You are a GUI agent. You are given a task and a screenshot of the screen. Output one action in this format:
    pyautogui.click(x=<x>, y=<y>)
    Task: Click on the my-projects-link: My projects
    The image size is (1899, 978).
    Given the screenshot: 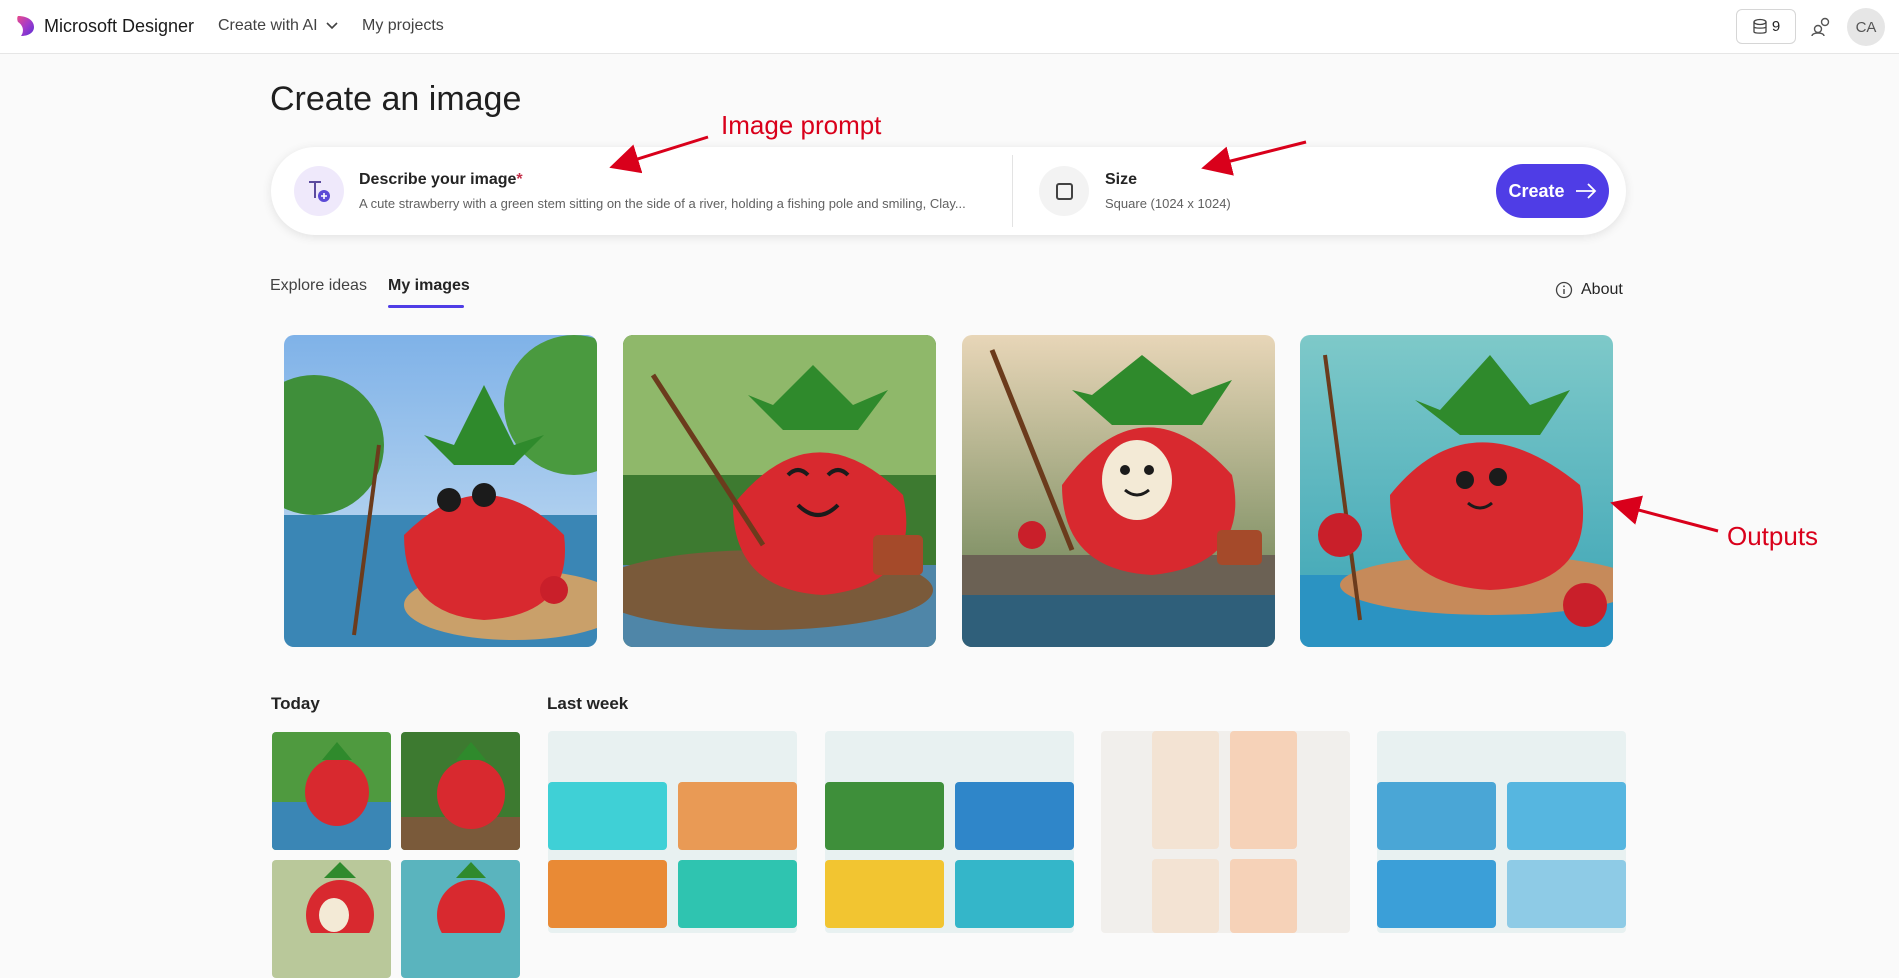 What is the action you would take?
    pyautogui.click(x=403, y=26)
    